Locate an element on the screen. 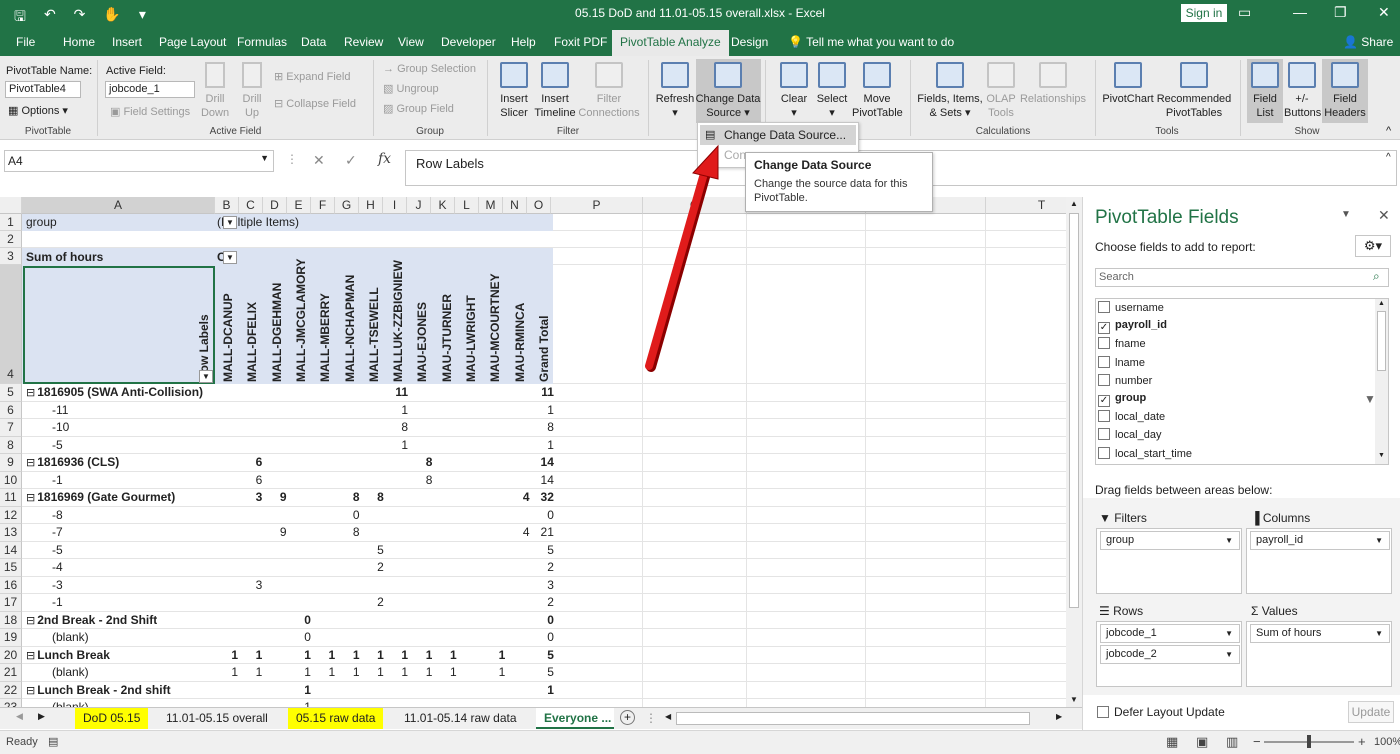 The width and height of the screenshot is (1400, 754). column-header: A is located at coordinates (118, 205).